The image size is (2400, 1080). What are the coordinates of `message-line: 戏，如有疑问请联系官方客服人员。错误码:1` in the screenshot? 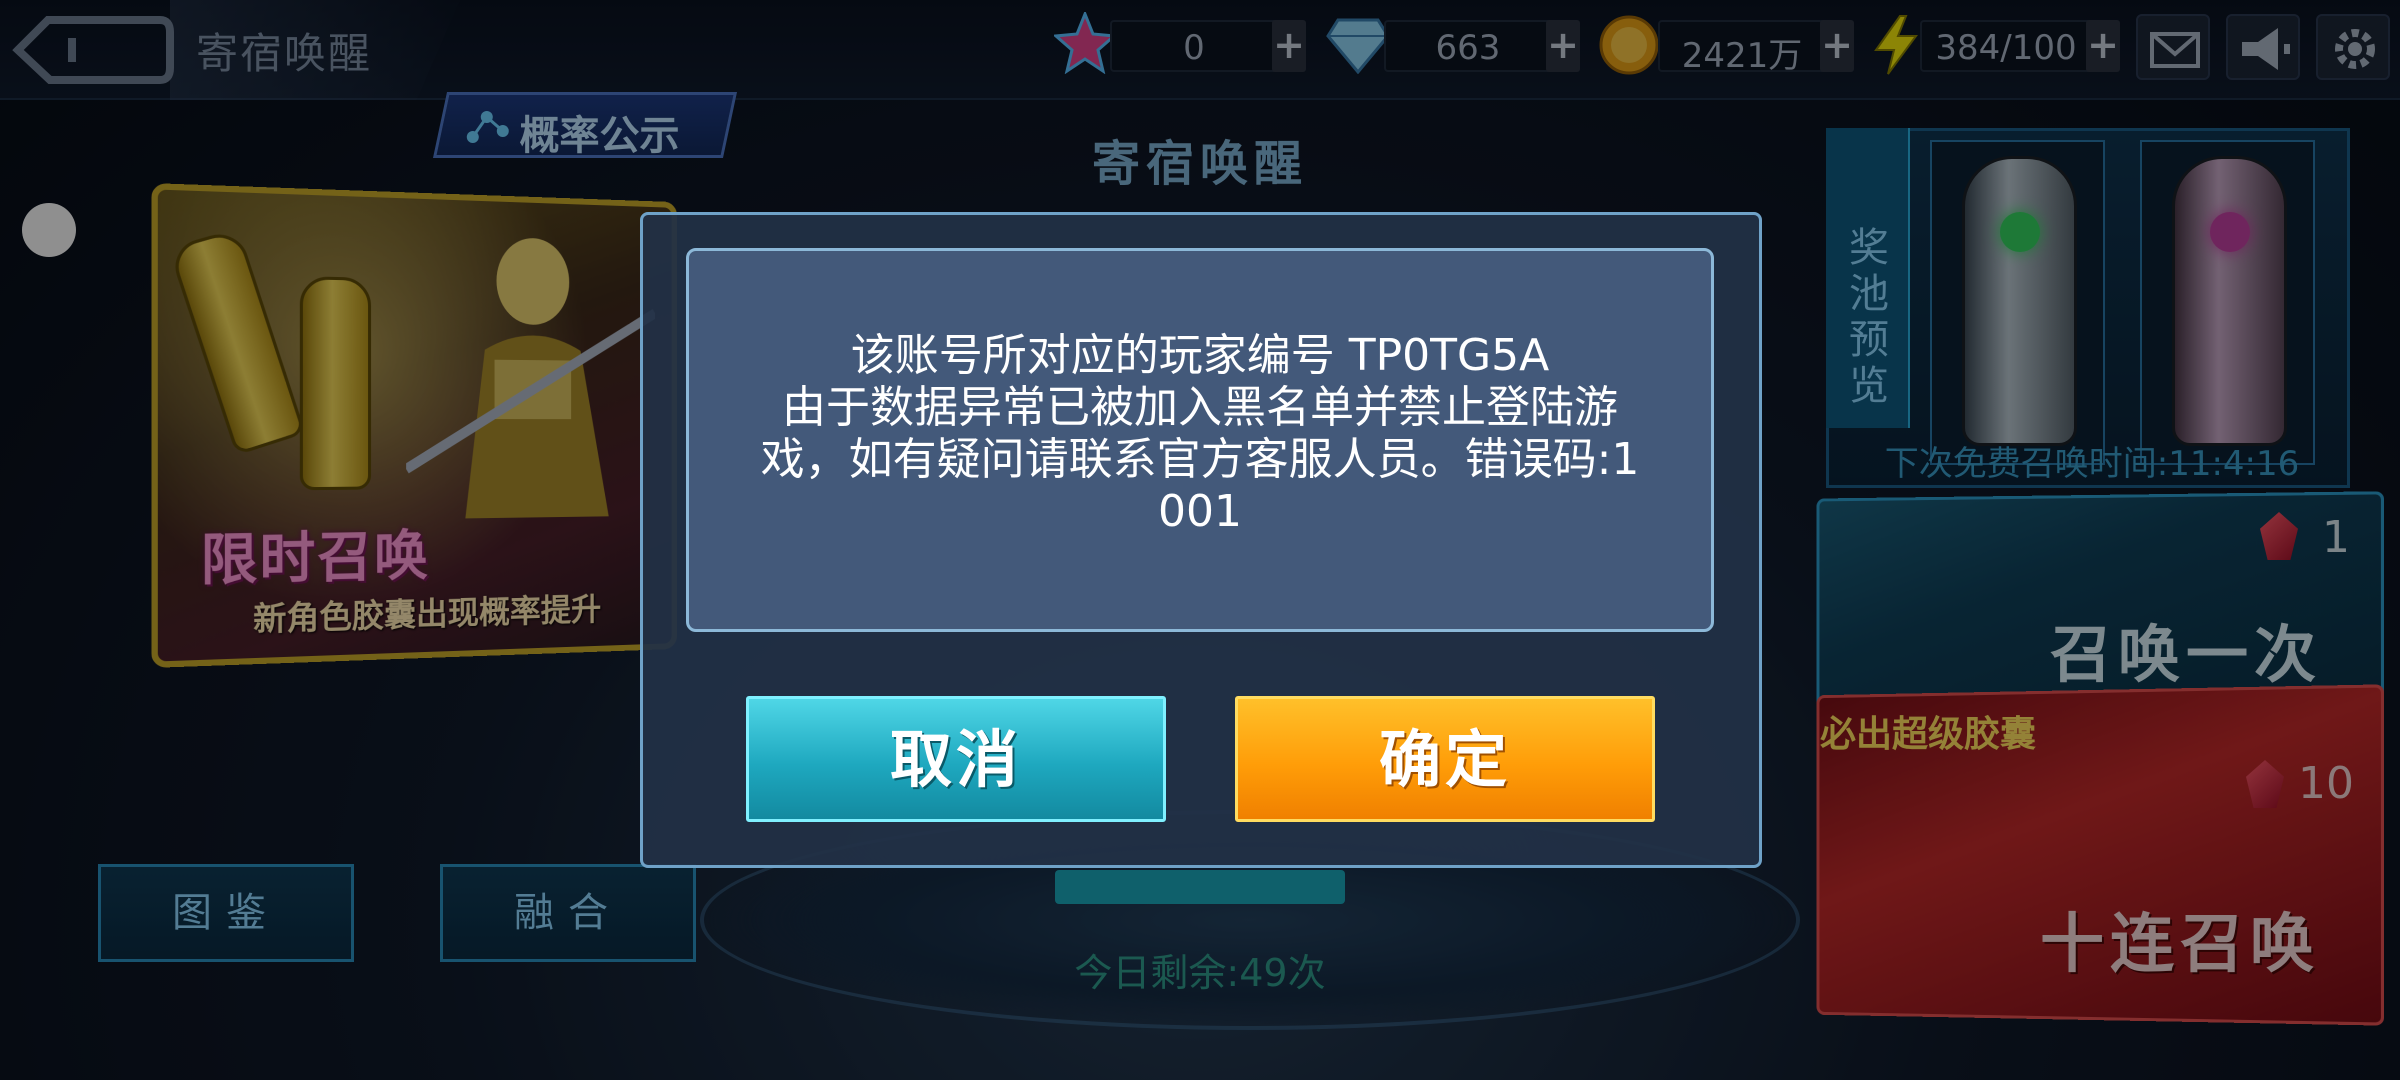 It's located at (1200, 459).